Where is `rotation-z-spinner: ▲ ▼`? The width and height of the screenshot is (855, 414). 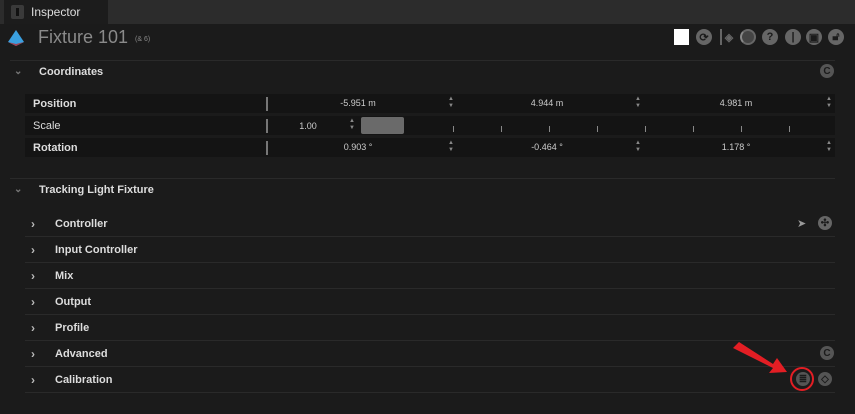
rotation-z-spinner: ▲ ▼ is located at coordinates (829, 147).